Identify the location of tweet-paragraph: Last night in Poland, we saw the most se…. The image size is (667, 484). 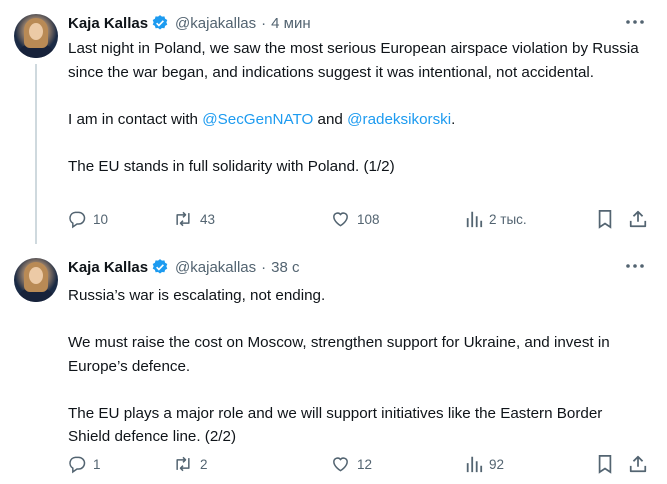
(353, 60).